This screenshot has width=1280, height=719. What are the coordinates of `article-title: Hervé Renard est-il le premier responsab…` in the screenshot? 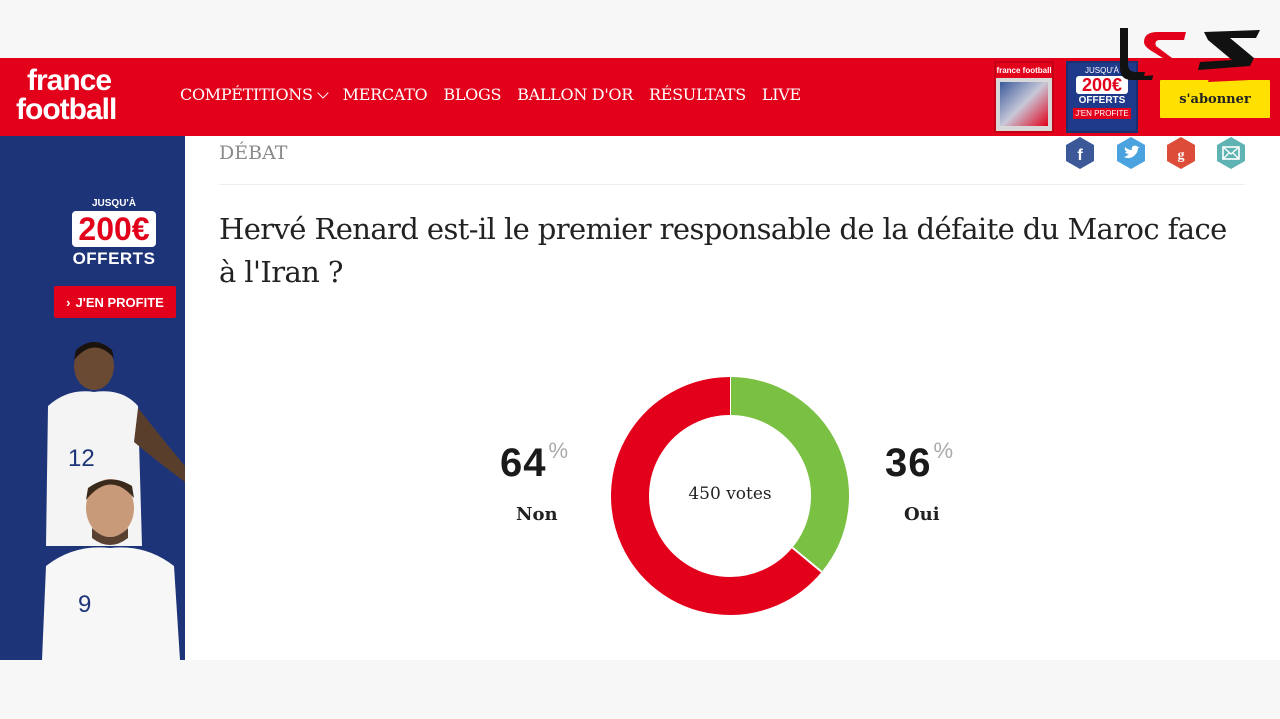 It's located at (723, 250).